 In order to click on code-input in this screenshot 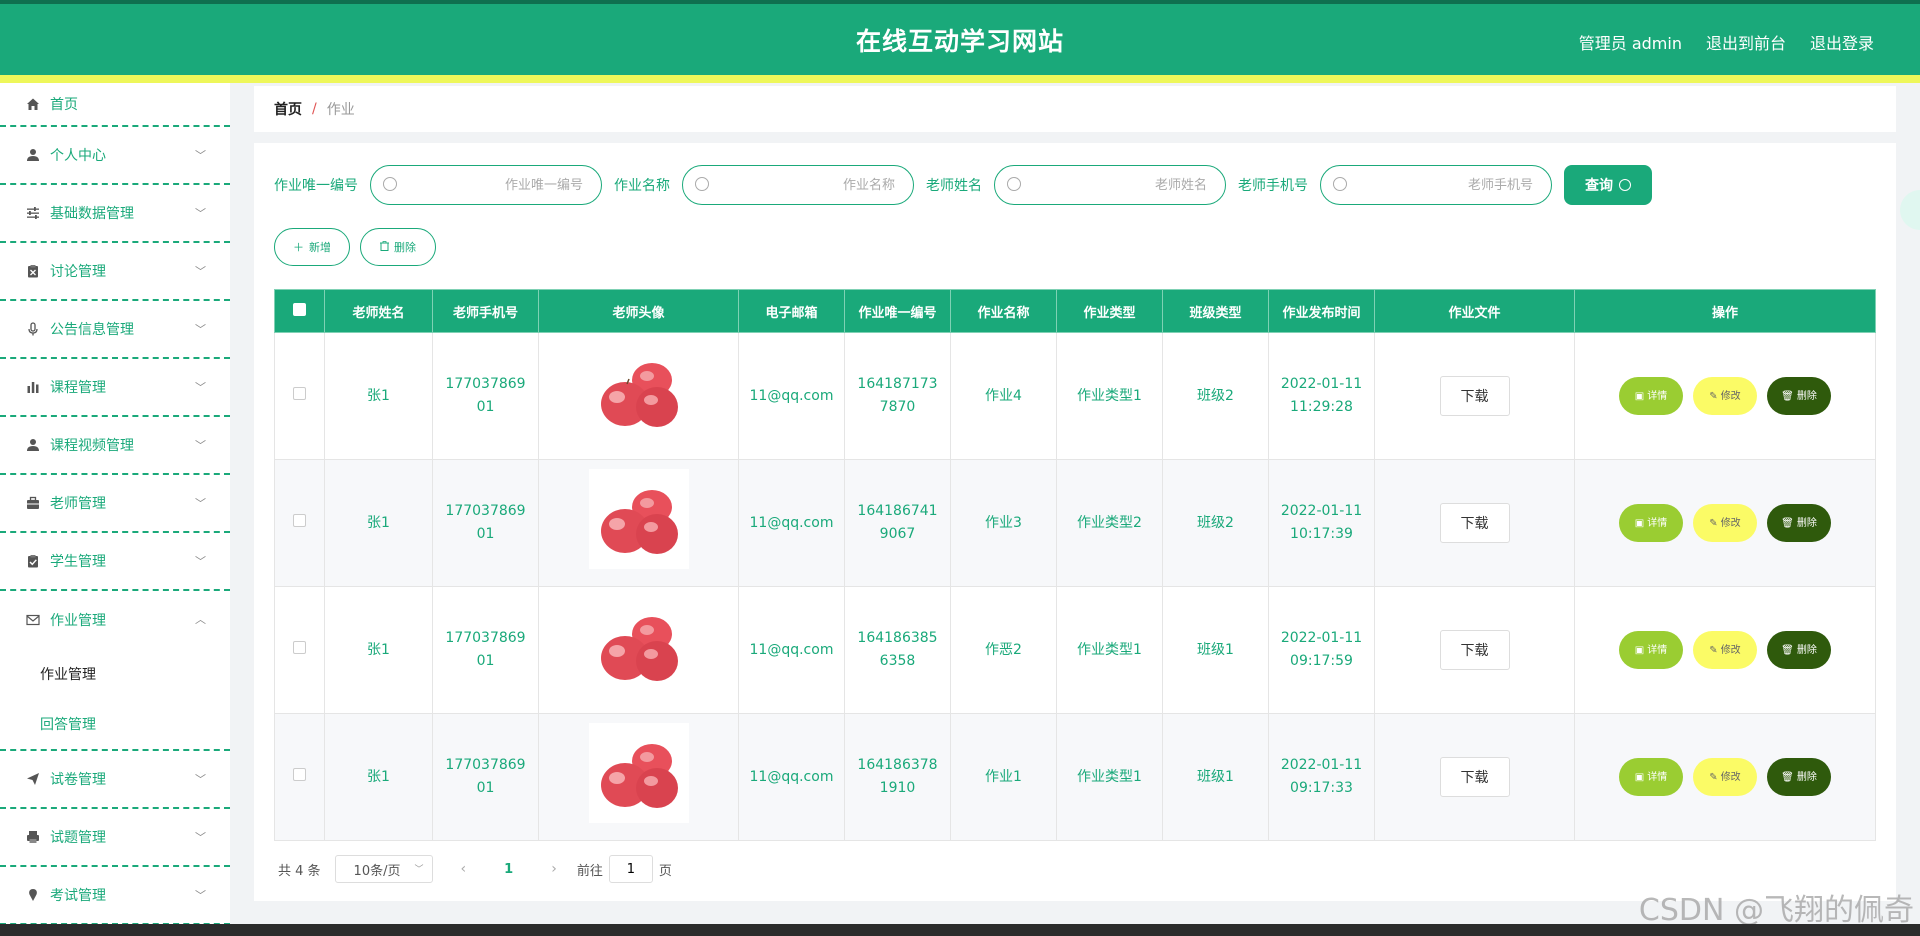, I will do `click(494, 185)`.